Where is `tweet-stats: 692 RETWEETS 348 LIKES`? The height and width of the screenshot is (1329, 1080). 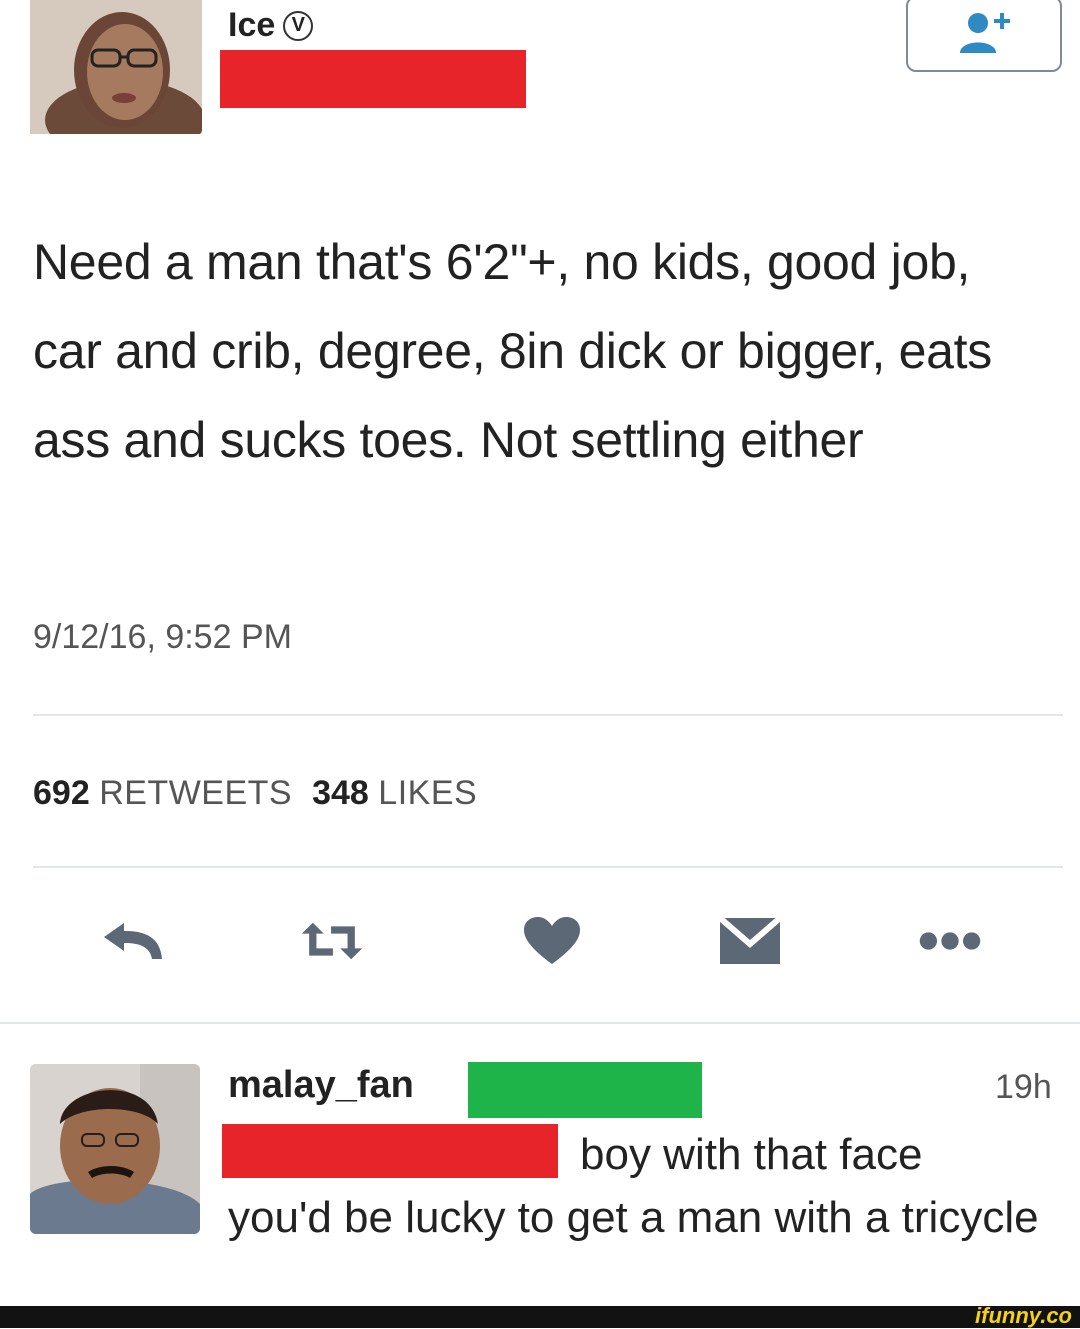 tweet-stats: 692 RETWEETS 348 LIKES is located at coordinates (255, 793).